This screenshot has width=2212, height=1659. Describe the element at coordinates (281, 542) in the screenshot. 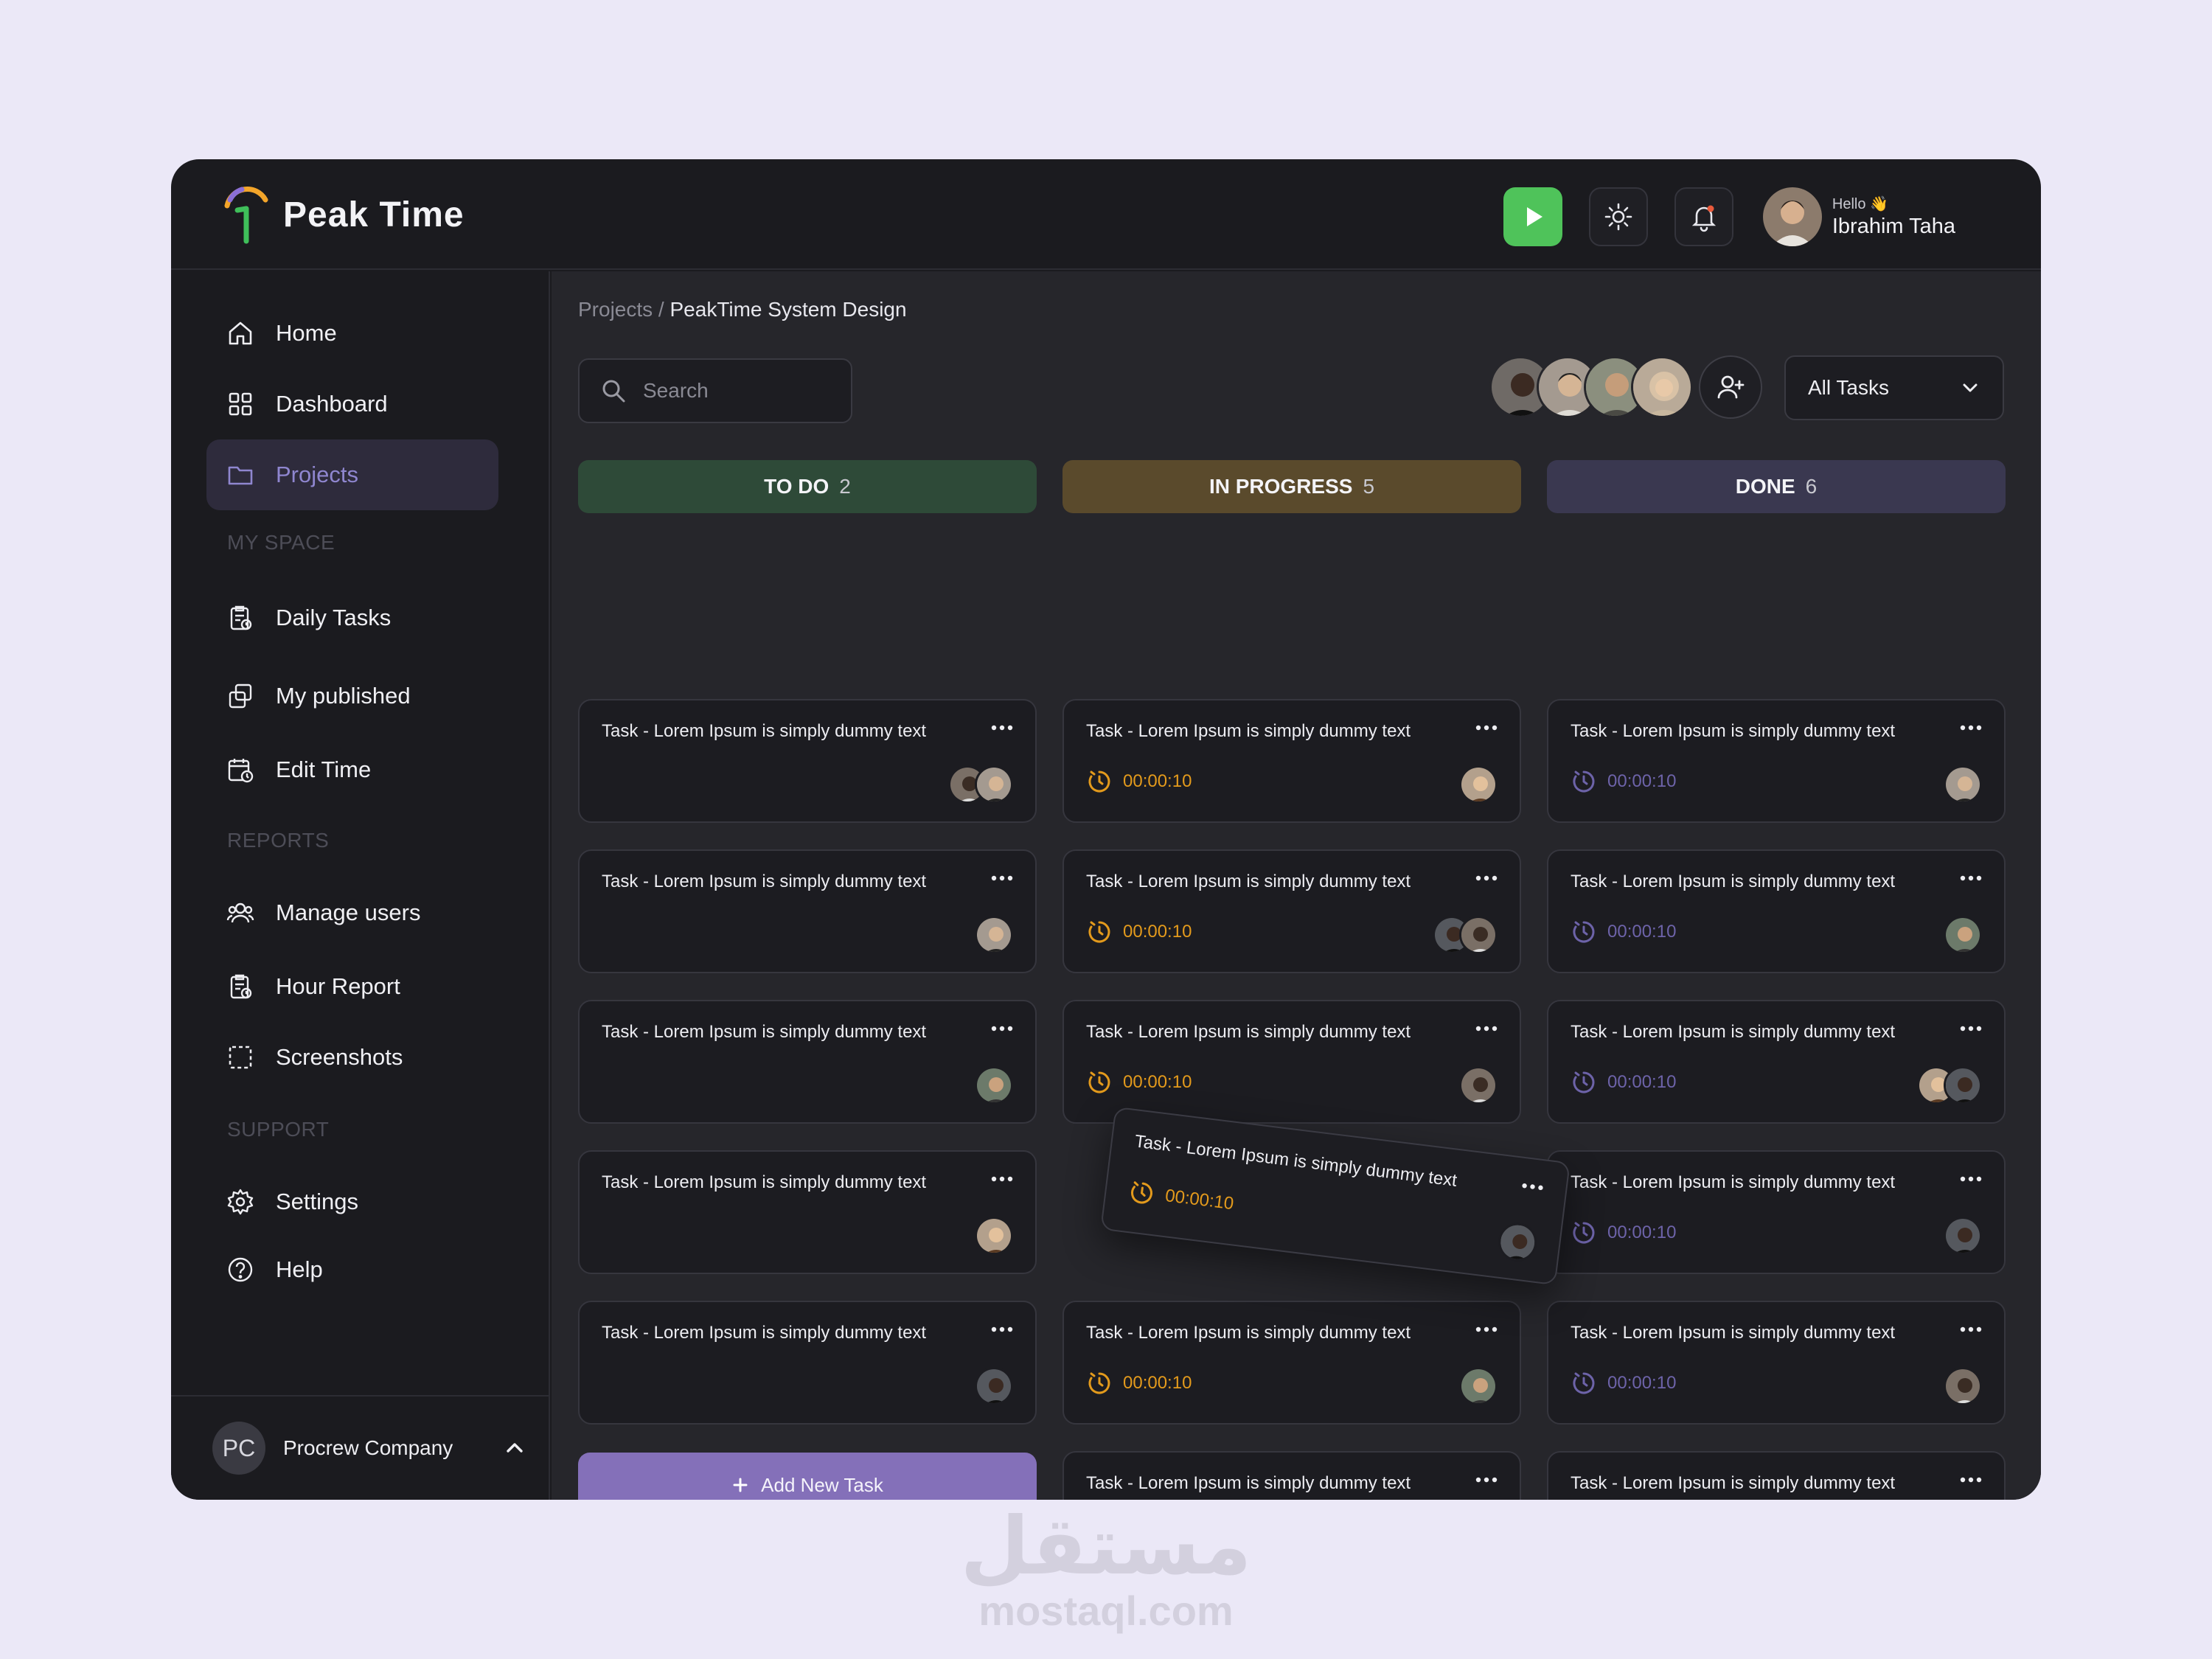

I see `section-my-space: MY SPACE` at that location.